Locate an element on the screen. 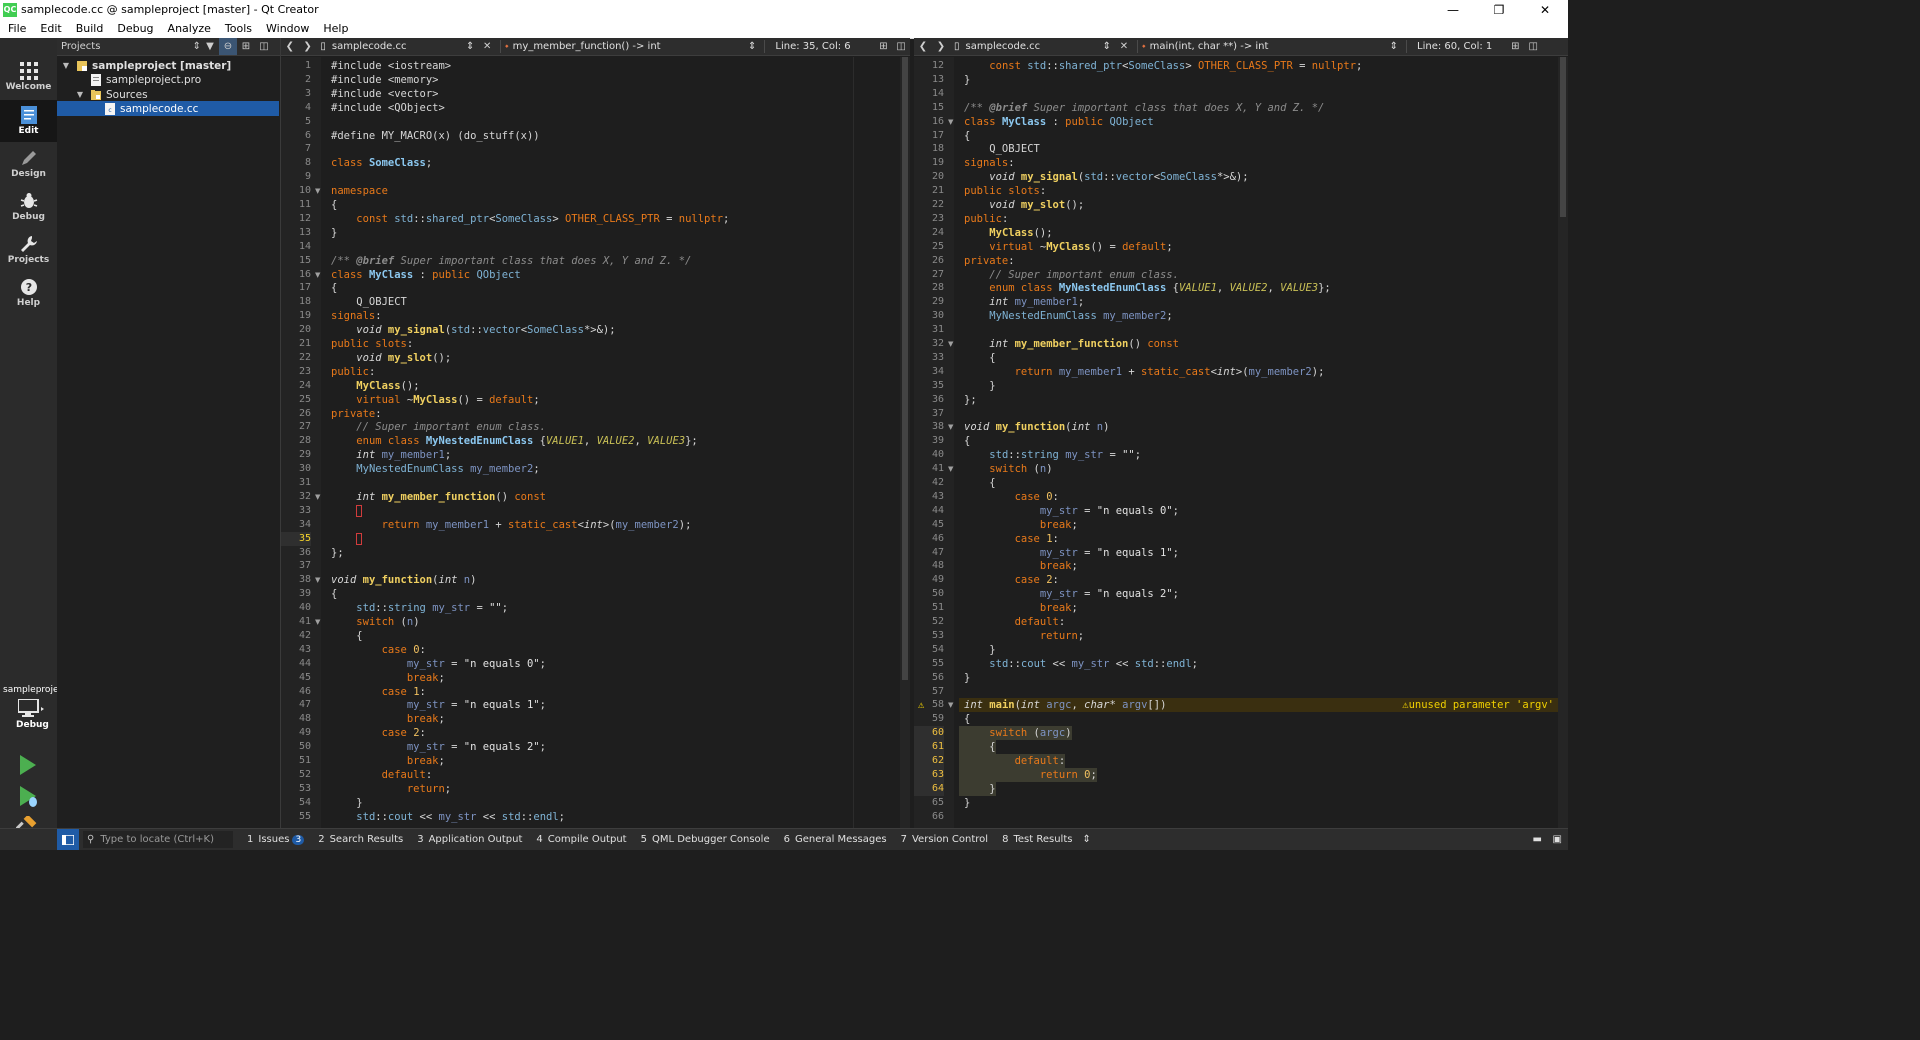 The image size is (1920, 1040). line-number: 41 is located at coordinates (929, 469).